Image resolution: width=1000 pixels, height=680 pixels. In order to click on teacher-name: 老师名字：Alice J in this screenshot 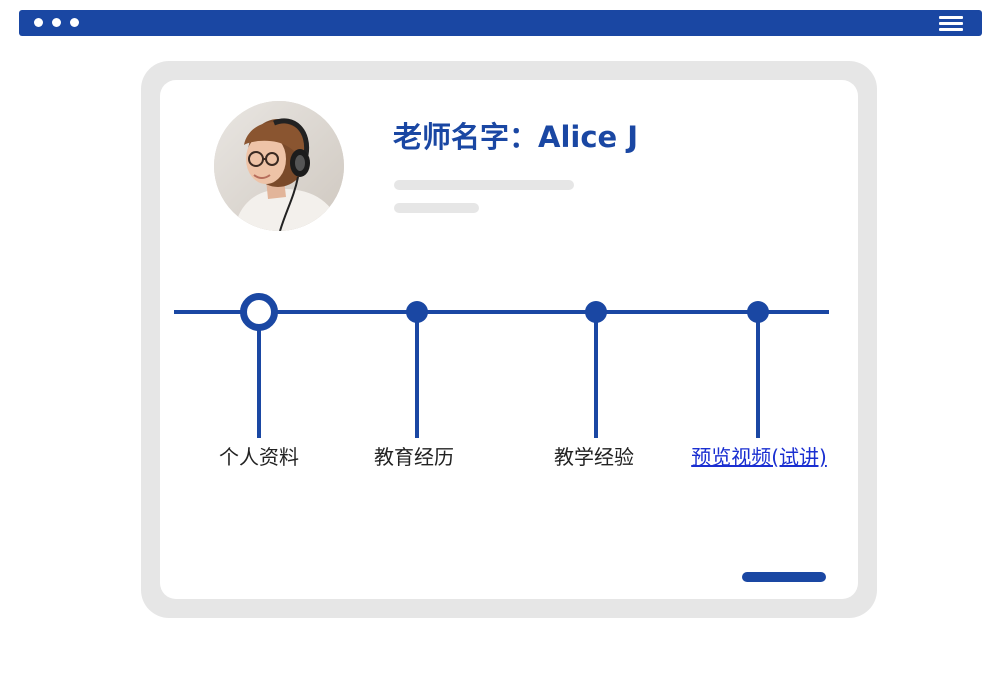, I will do `click(516, 137)`.